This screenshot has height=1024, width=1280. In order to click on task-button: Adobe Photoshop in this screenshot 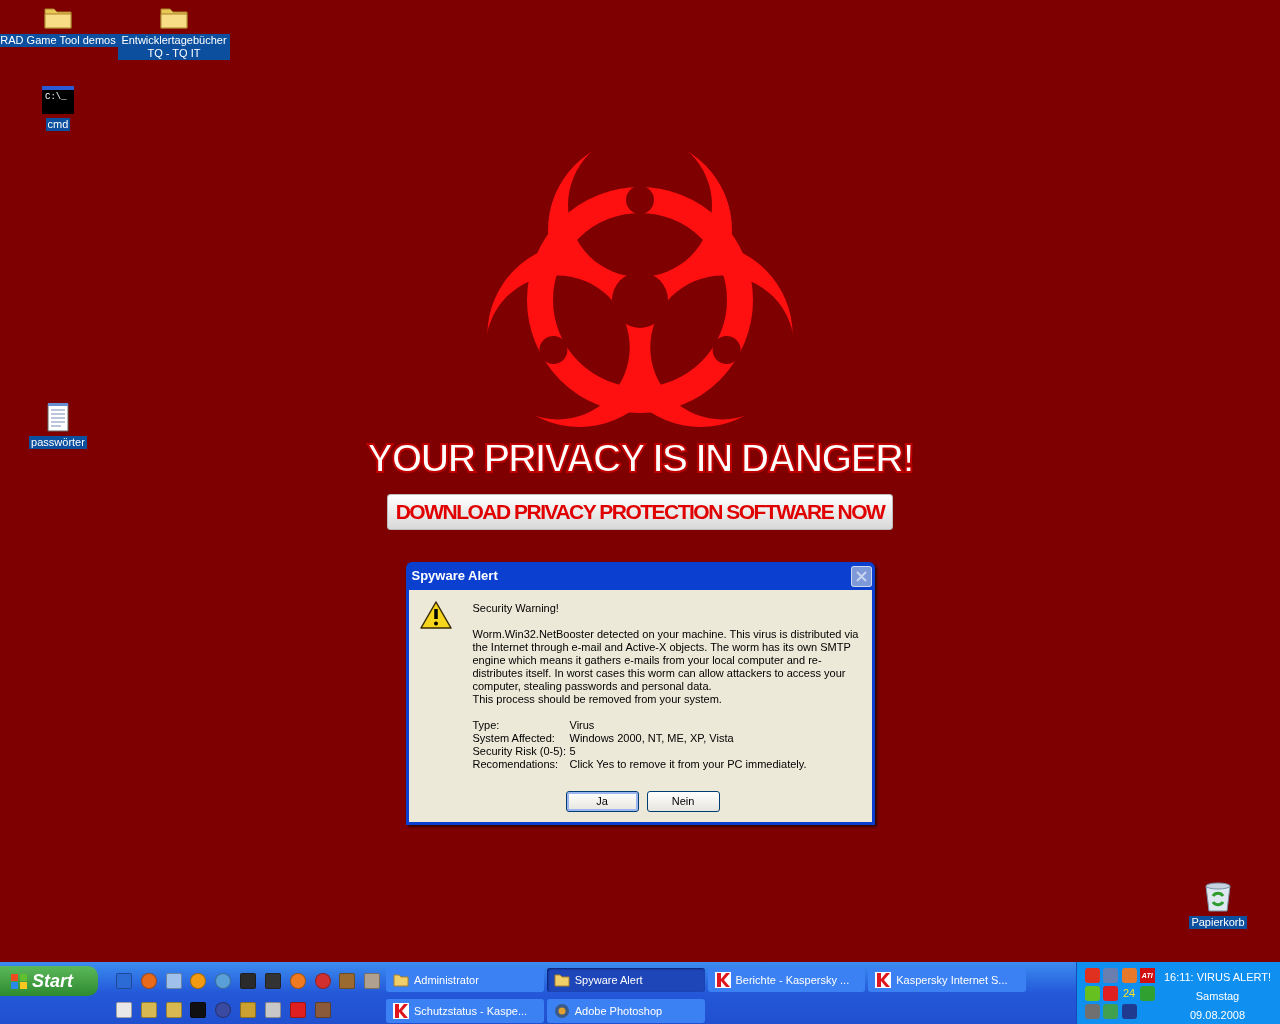, I will do `click(625, 1011)`.